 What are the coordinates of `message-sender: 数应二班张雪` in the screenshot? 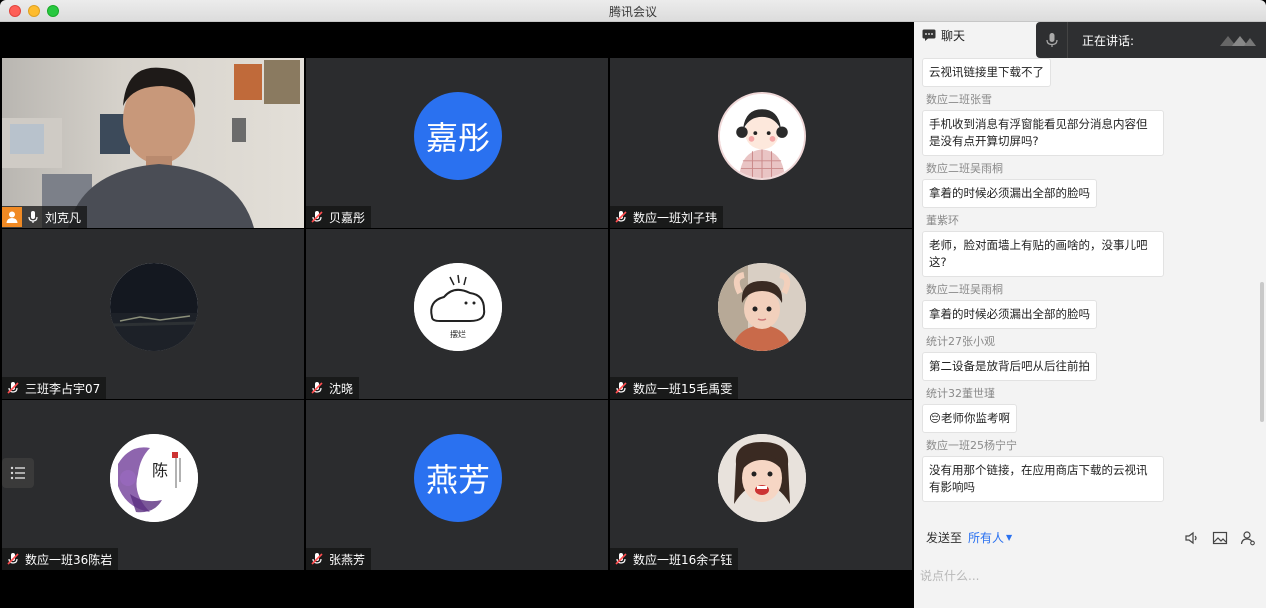 It's located at (959, 99).